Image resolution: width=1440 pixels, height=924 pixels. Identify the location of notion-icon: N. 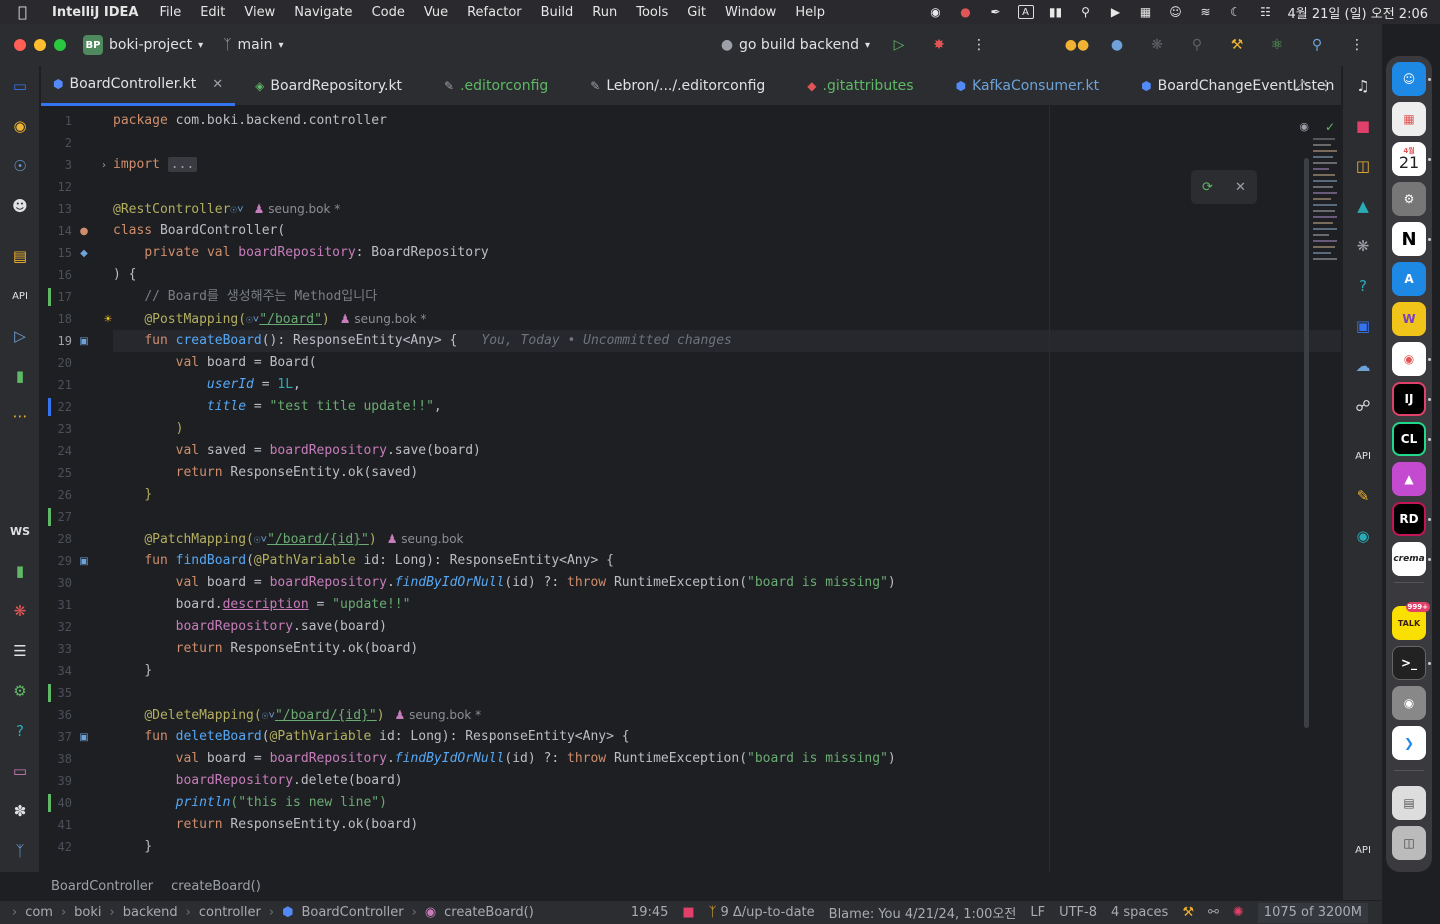
(1409, 239).